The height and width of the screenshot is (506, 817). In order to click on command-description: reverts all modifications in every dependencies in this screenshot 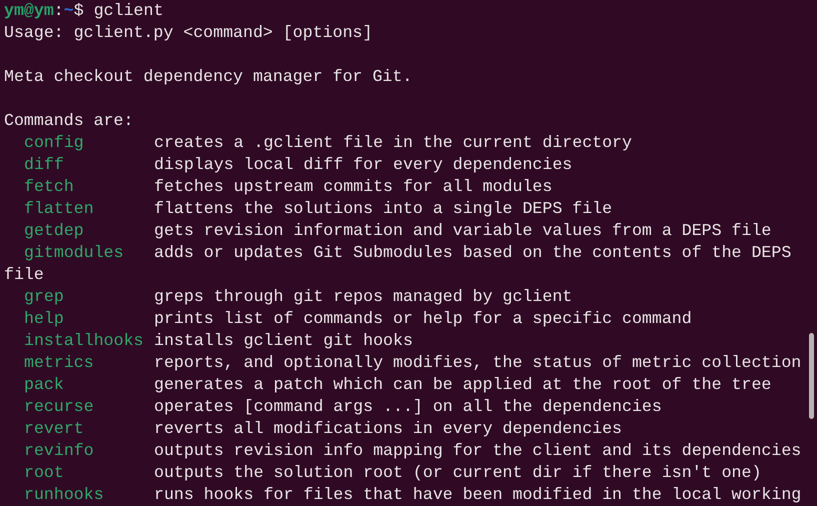, I will do `click(388, 429)`.